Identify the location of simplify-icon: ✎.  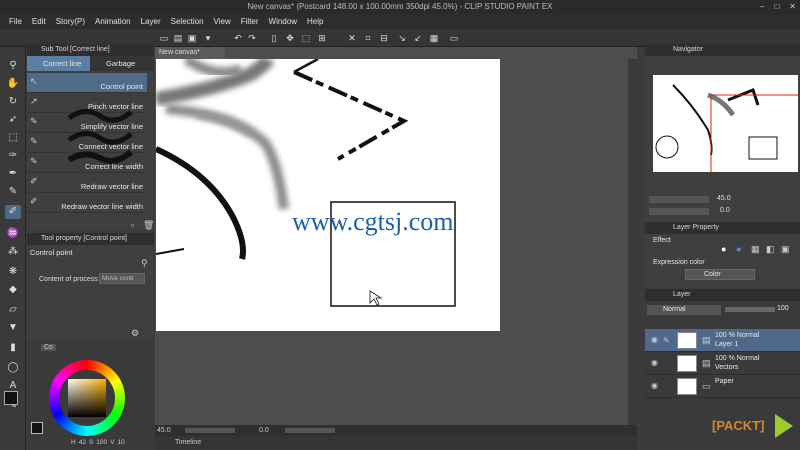
(34, 121).